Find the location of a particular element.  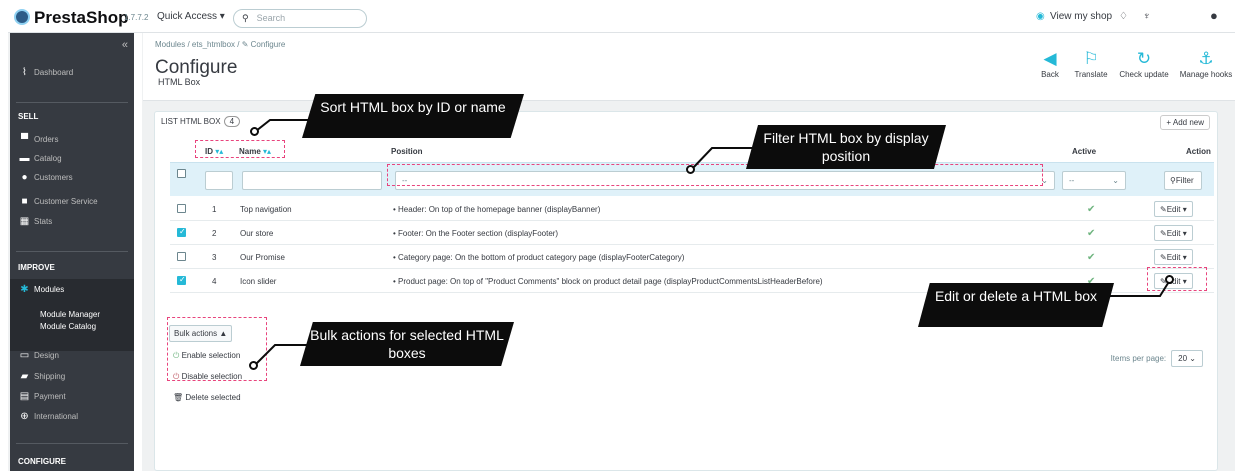

callout-bulk: Bulk actions for selected HTML boxes is located at coordinates (407, 344).